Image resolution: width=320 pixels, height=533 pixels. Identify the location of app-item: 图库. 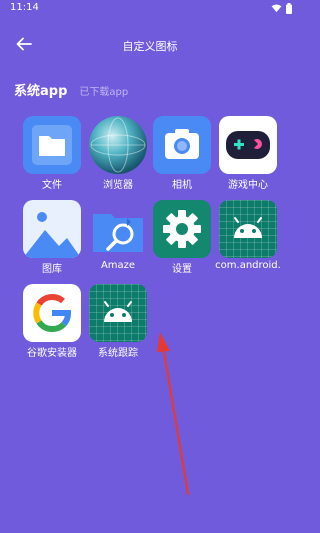
(51, 238).